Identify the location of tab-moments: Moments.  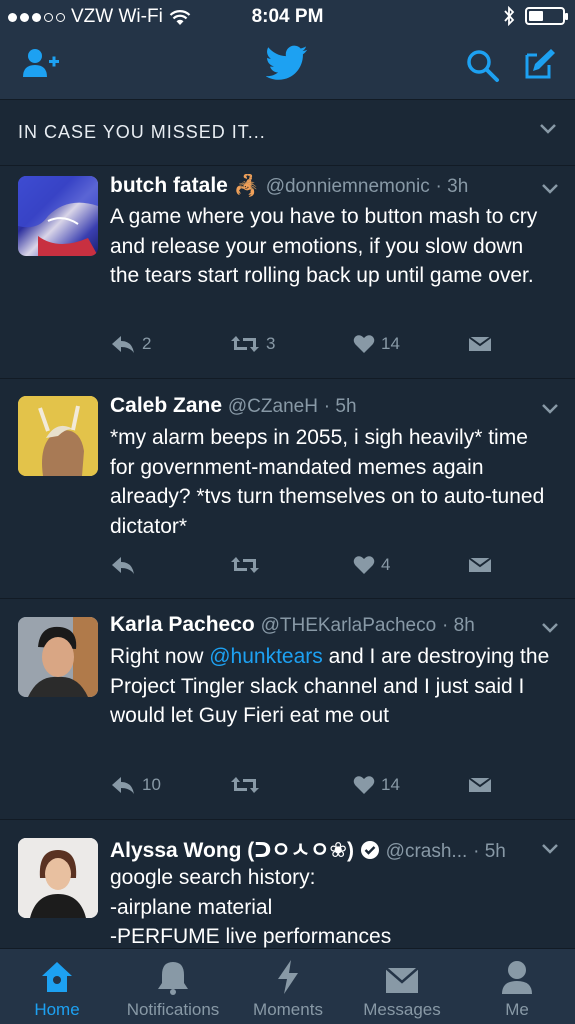
(288, 986).